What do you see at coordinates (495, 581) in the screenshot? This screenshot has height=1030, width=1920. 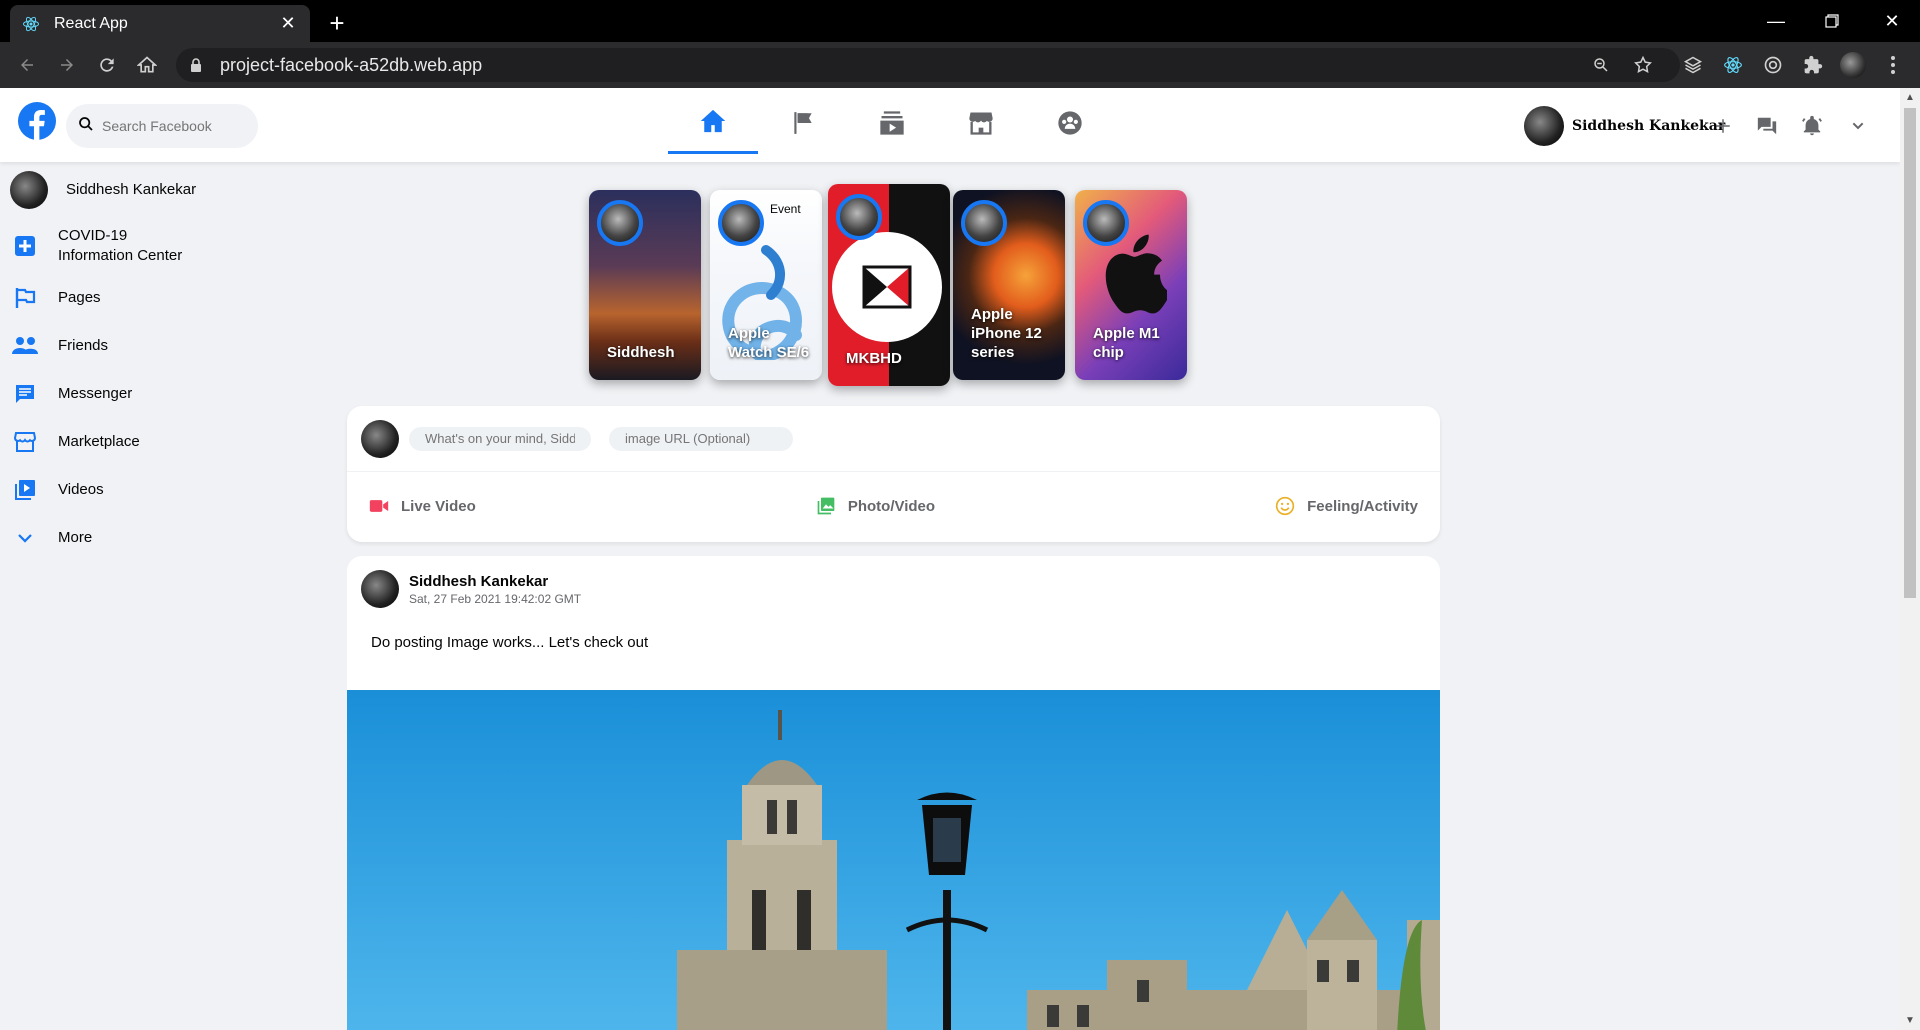 I see `post-author: Siddhesh Kankekar` at bounding box center [495, 581].